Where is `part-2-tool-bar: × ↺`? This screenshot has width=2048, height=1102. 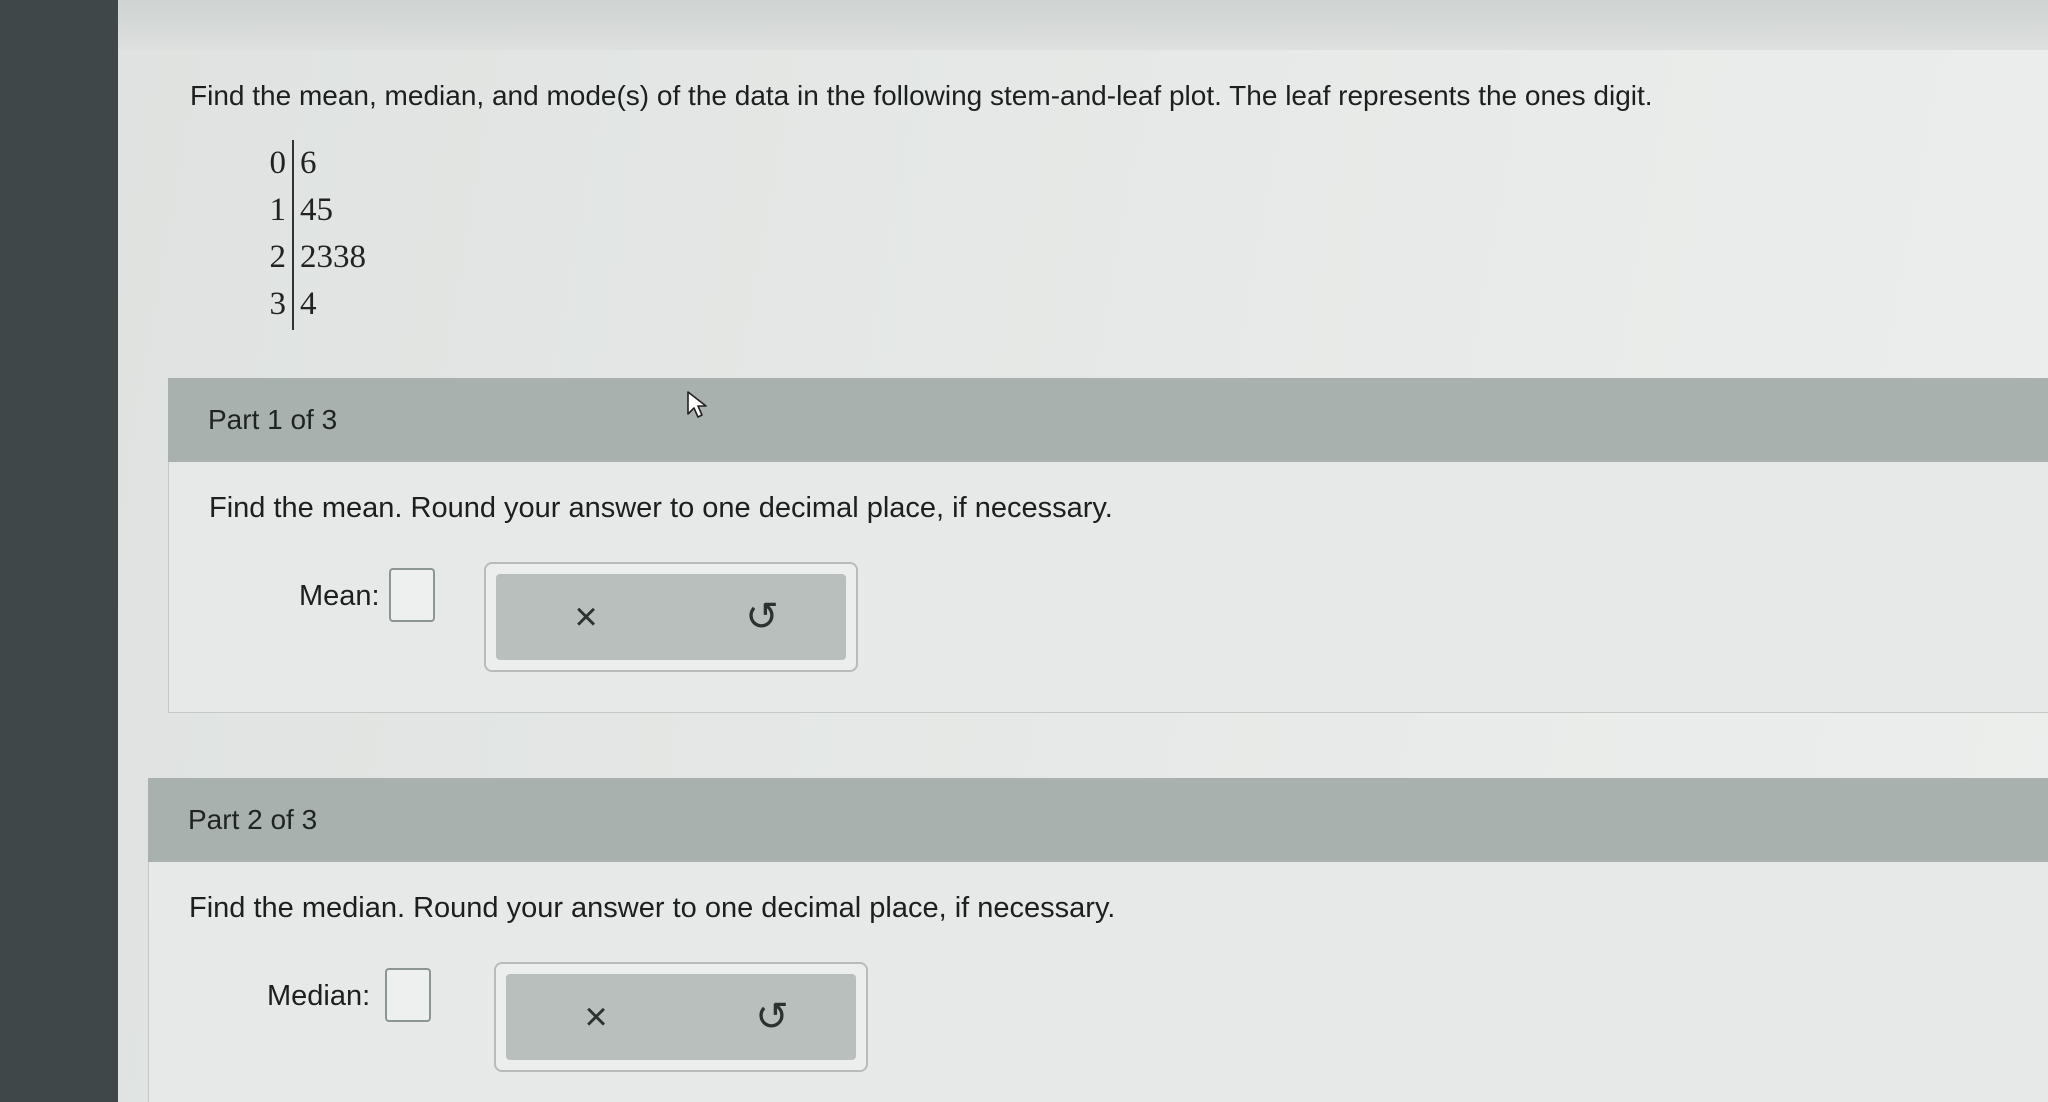 part-2-tool-bar: × ↺ is located at coordinates (681, 1017).